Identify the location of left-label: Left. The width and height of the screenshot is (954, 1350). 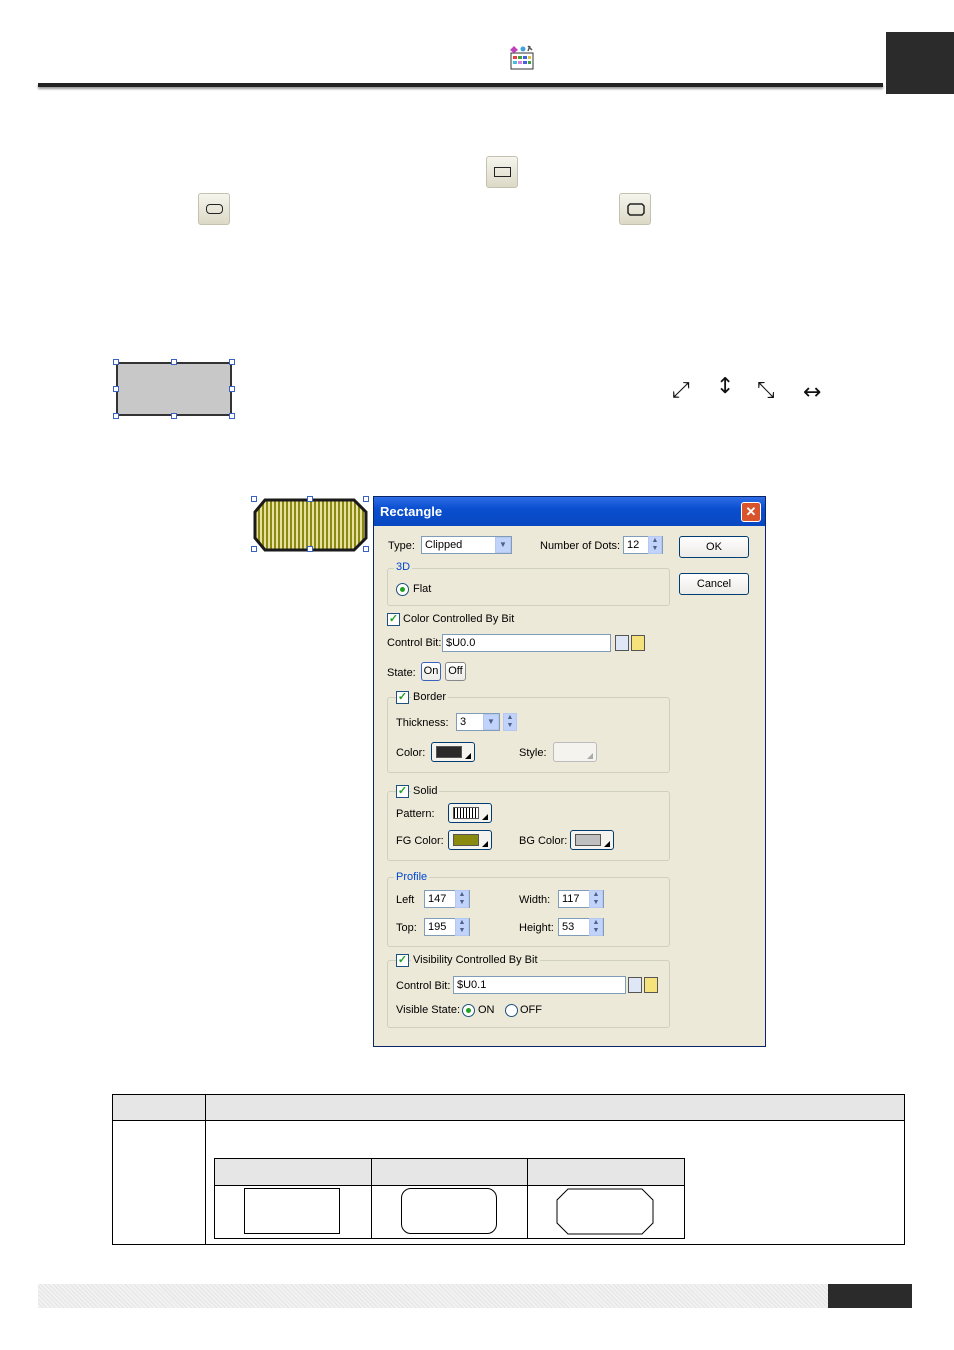
(405, 900).